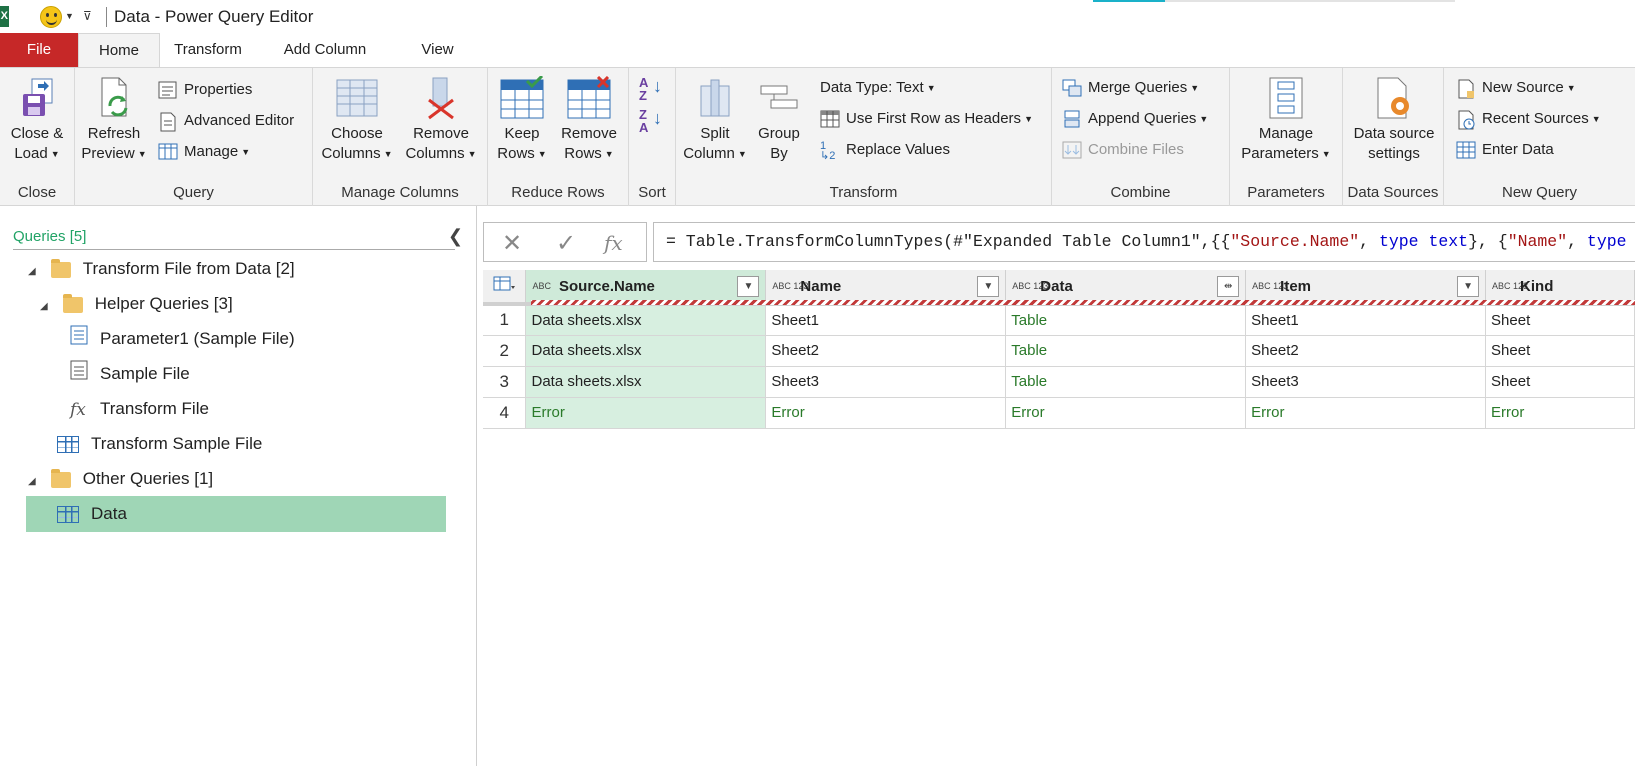 The height and width of the screenshot is (766, 1635). I want to click on table-menu-corner, so click(505, 288).